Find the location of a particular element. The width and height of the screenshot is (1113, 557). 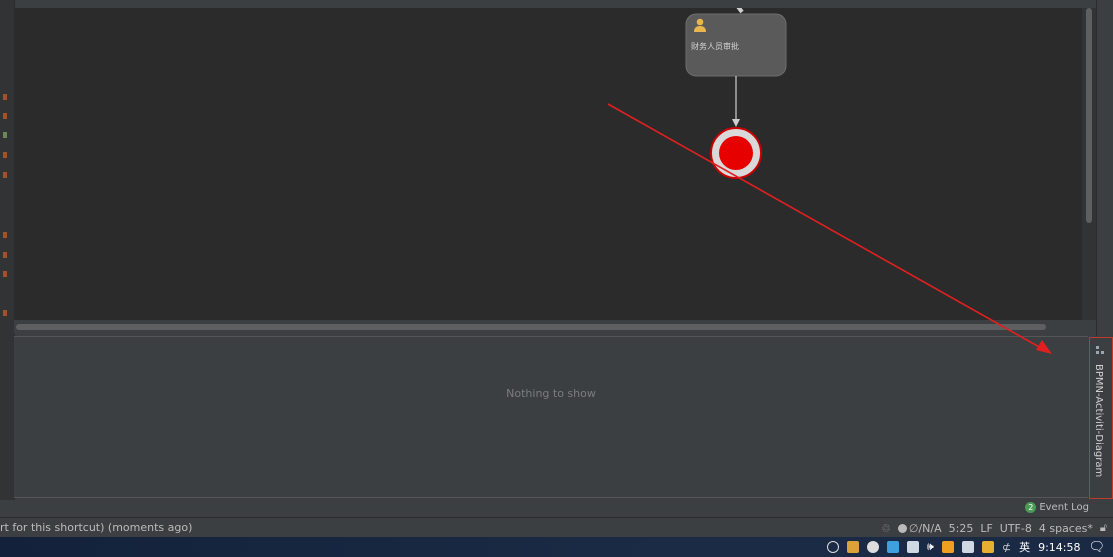

user-icon is located at coordinates (700, 25).